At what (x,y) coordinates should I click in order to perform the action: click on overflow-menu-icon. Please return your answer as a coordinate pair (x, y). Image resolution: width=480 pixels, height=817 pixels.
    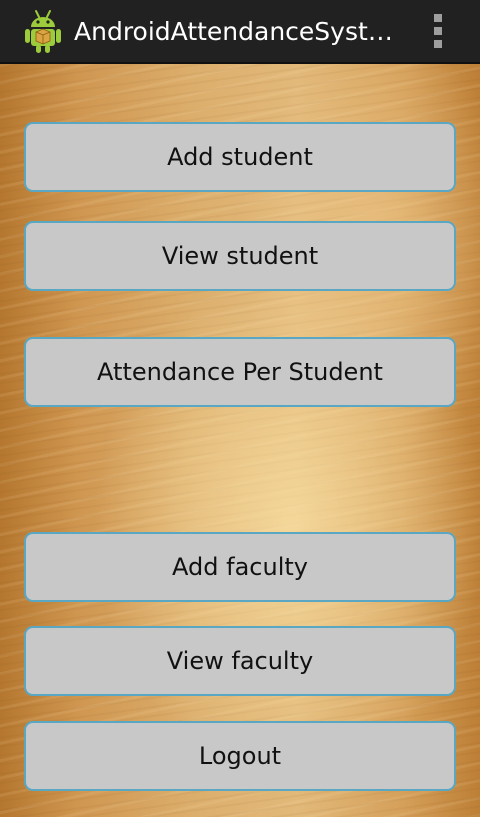
    Looking at the image, I should click on (438, 32).